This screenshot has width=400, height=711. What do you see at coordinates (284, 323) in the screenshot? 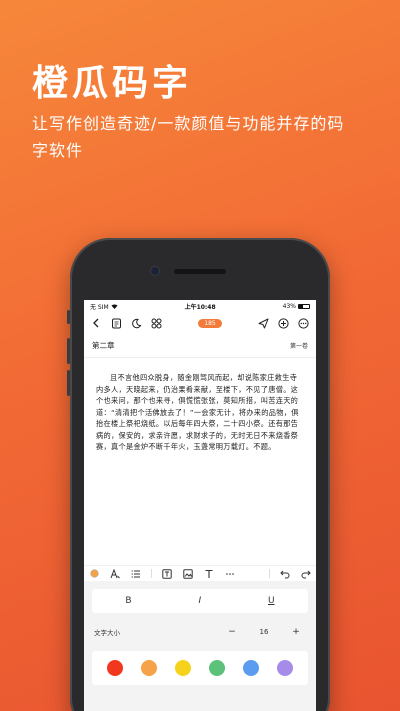
I see `add-icon` at bounding box center [284, 323].